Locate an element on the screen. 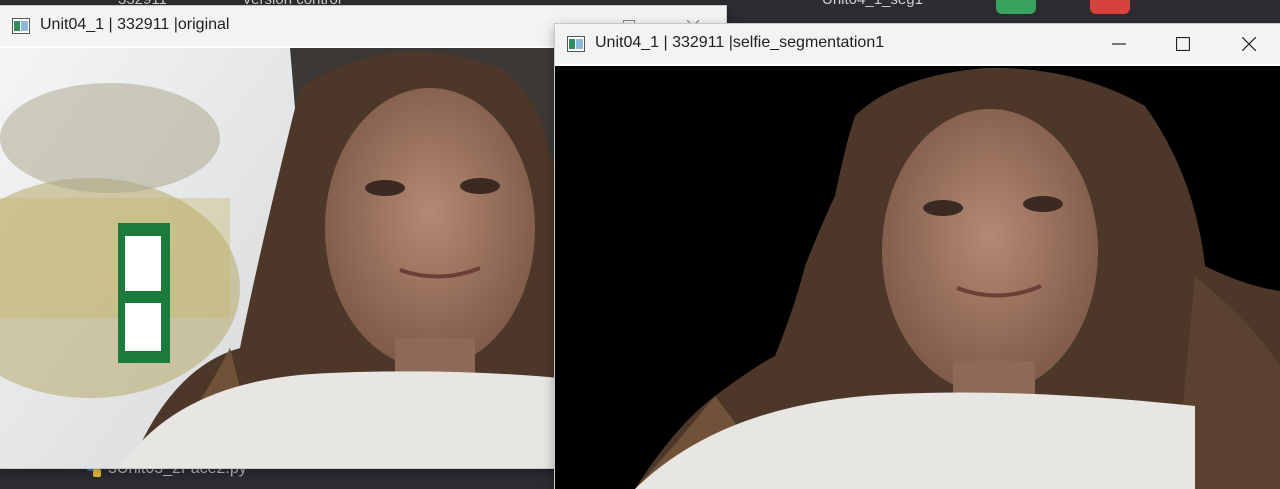  window-title: Unit04_1 | 332911 |selfie_segmentation1 is located at coordinates (740, 42).